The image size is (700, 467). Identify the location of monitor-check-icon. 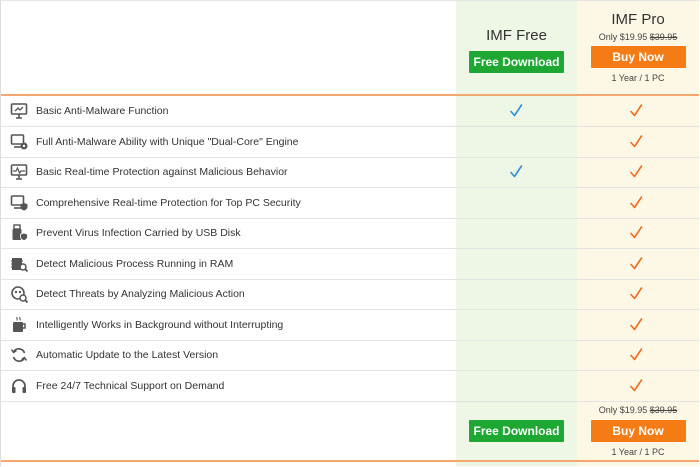
(19, 203).